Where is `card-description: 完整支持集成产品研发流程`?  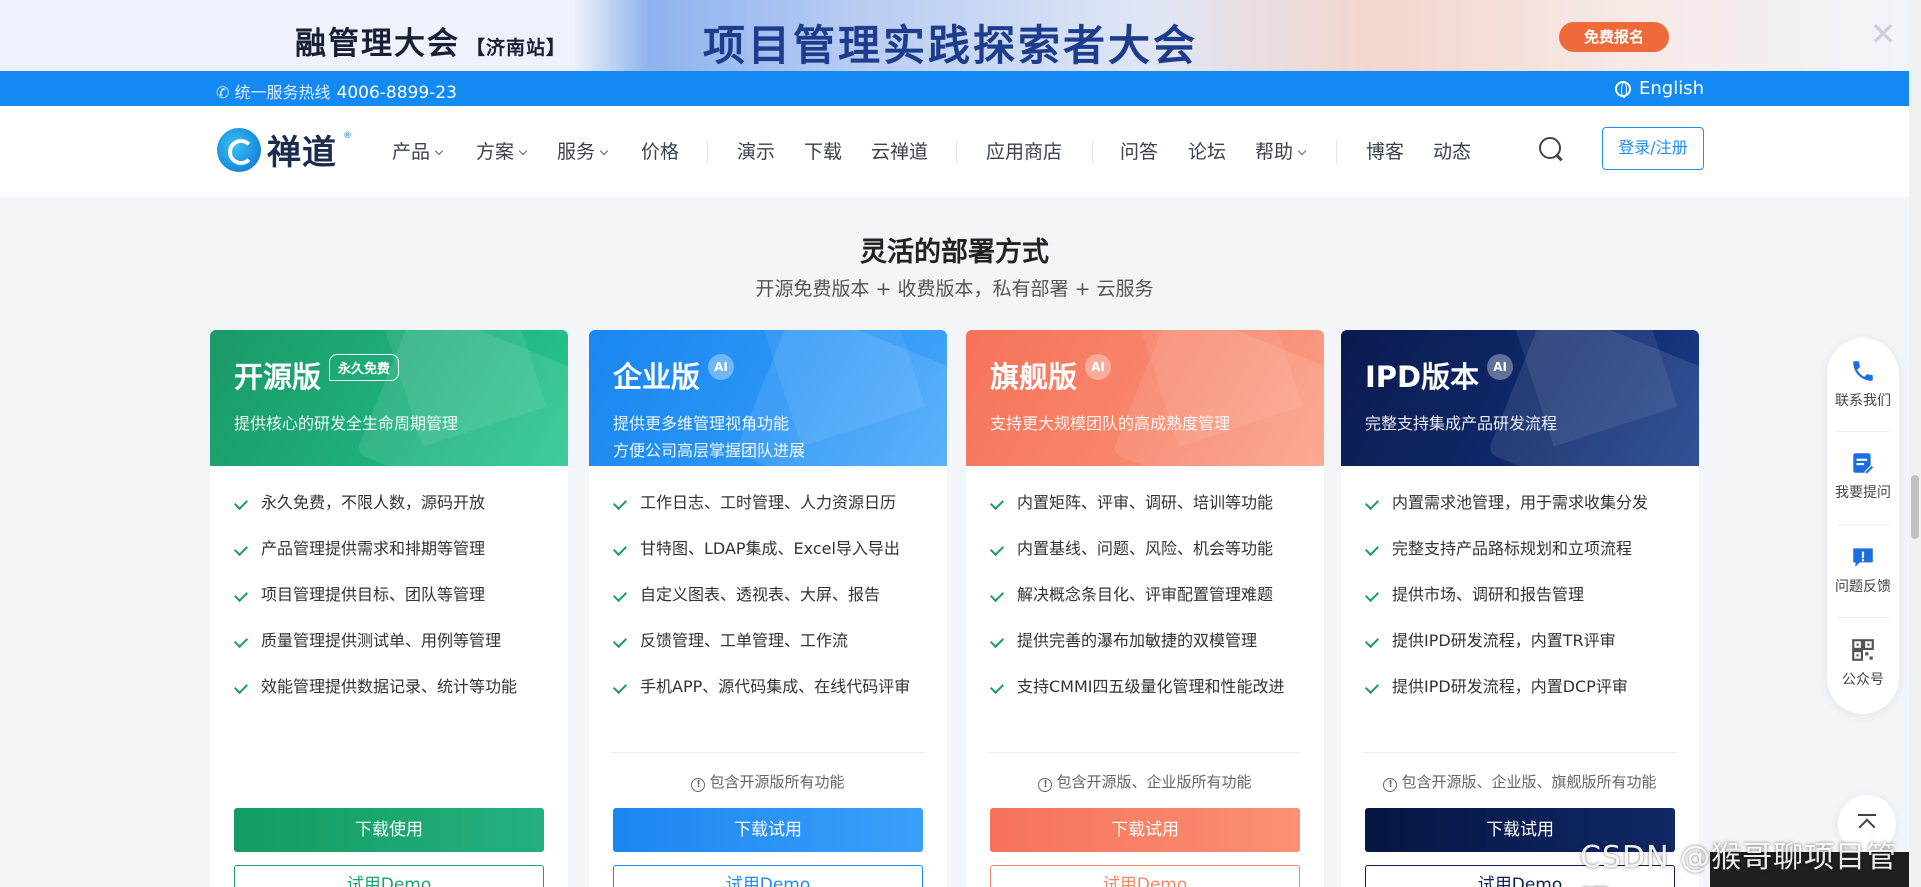
card-description: 完整支持集成产品研发流程 is located at coordinates (1461, 423).